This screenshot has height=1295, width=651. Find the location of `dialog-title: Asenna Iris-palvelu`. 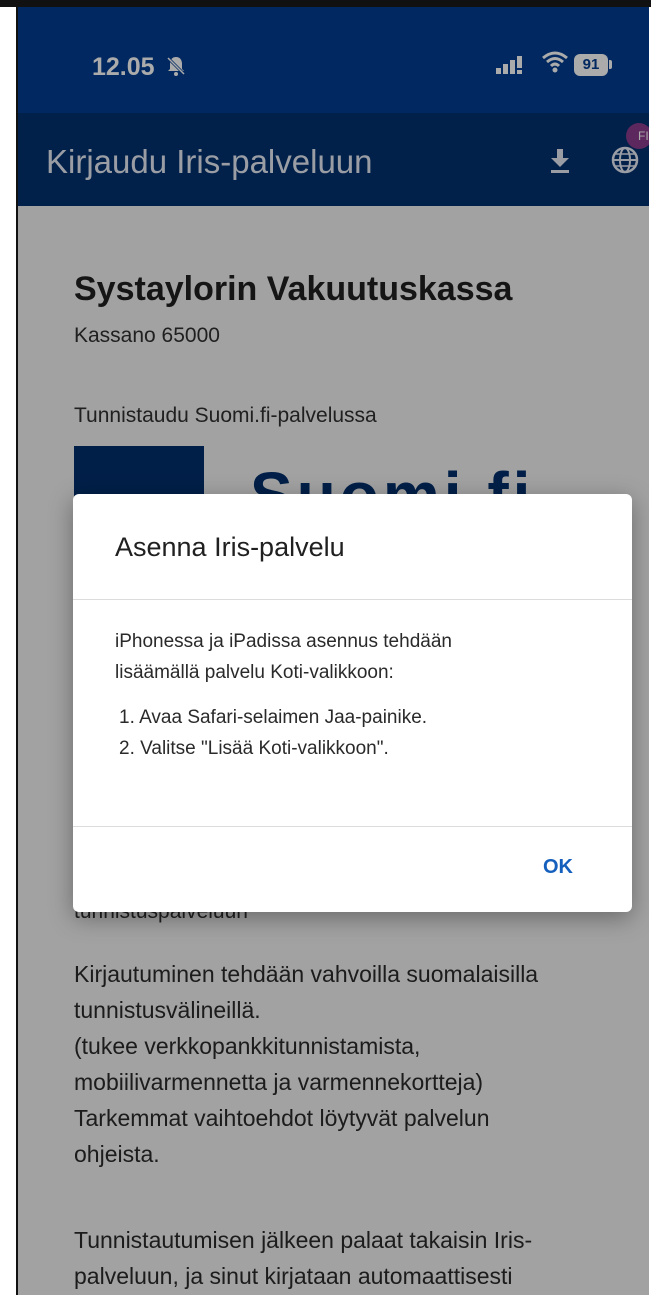

dialog-title: Asenna Iris-palvelu is located at coordinates (230, 547).